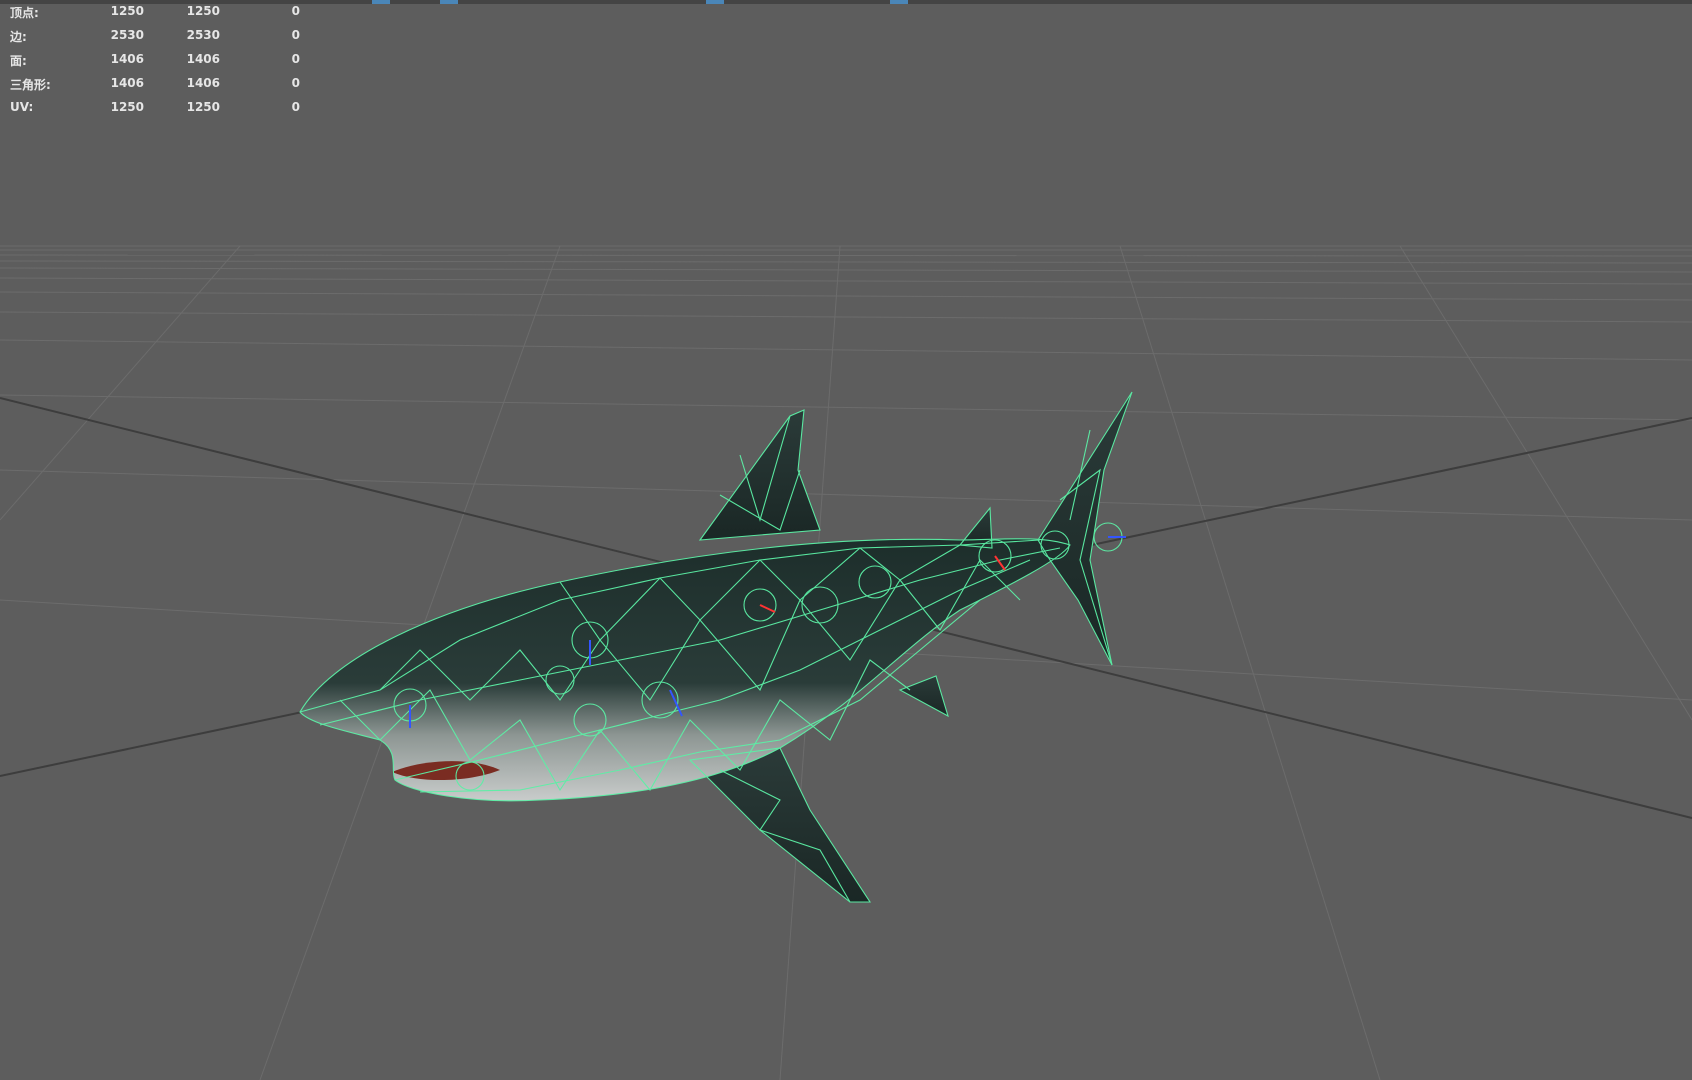 The width and height of the screenshot is (1692, 1080). What do you see at coordinates (1085, 528) in the screenshot?
I see `shark-tail-fin` at bounding box center [1085, 528].